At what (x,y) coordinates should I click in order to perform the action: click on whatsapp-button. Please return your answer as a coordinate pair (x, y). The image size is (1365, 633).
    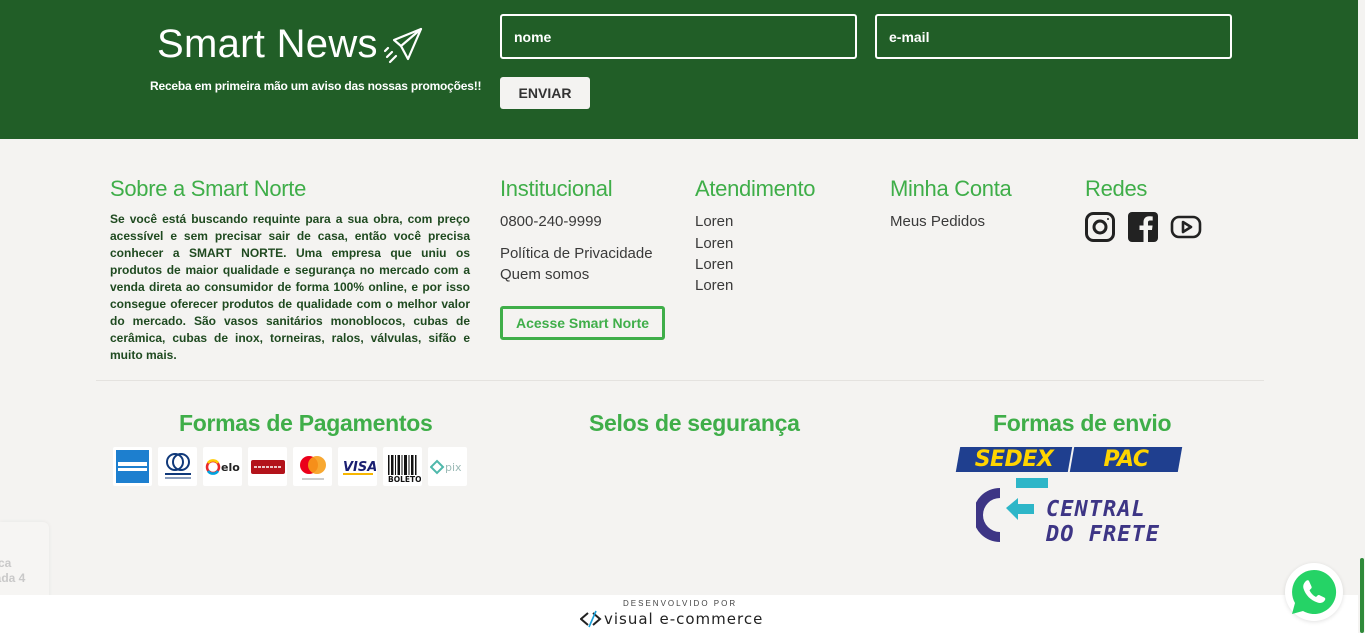
    Looking at the image, I should click on (1314, 592).